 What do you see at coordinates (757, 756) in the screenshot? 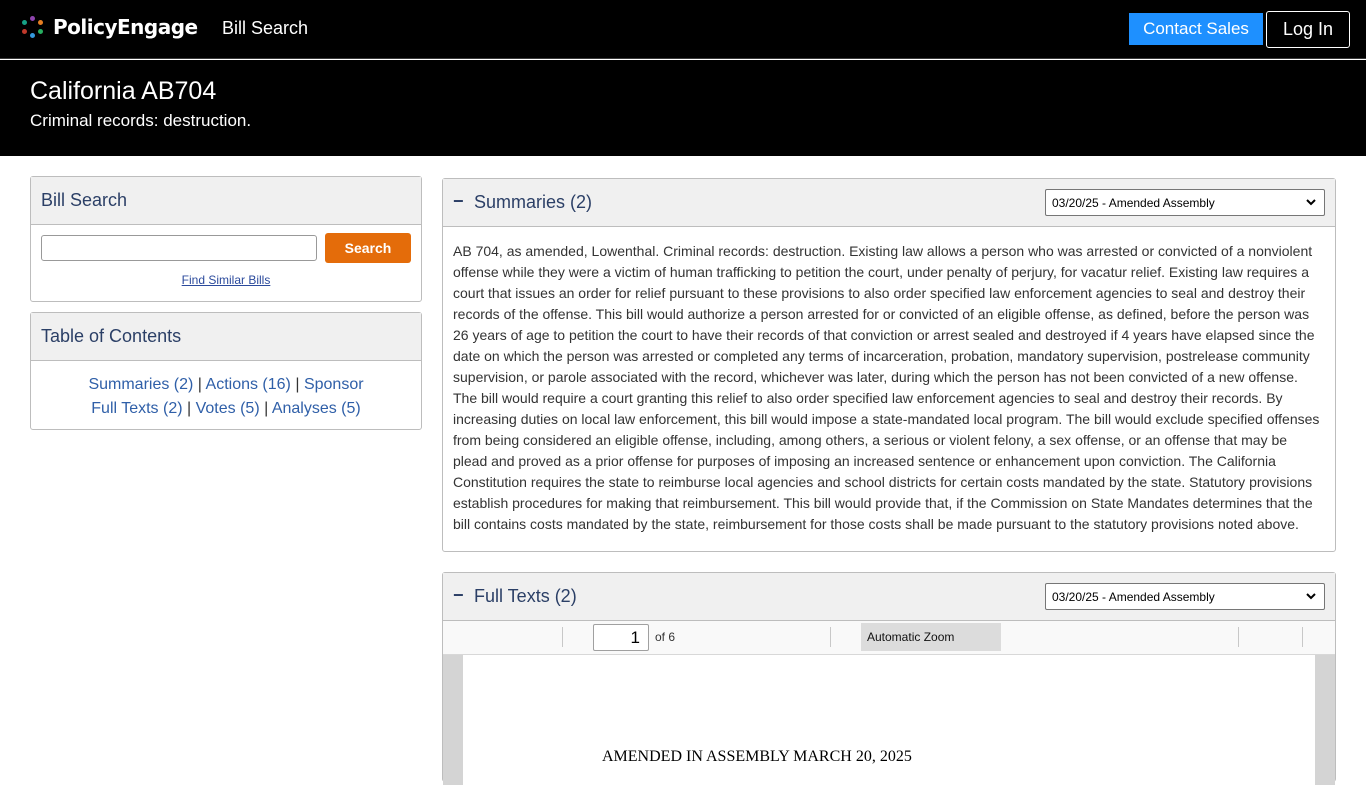
I see `pdf-page-heading: AMENDED IN ASSEMBLY MARCH 20, 2025` at bounding box center [757, 756].